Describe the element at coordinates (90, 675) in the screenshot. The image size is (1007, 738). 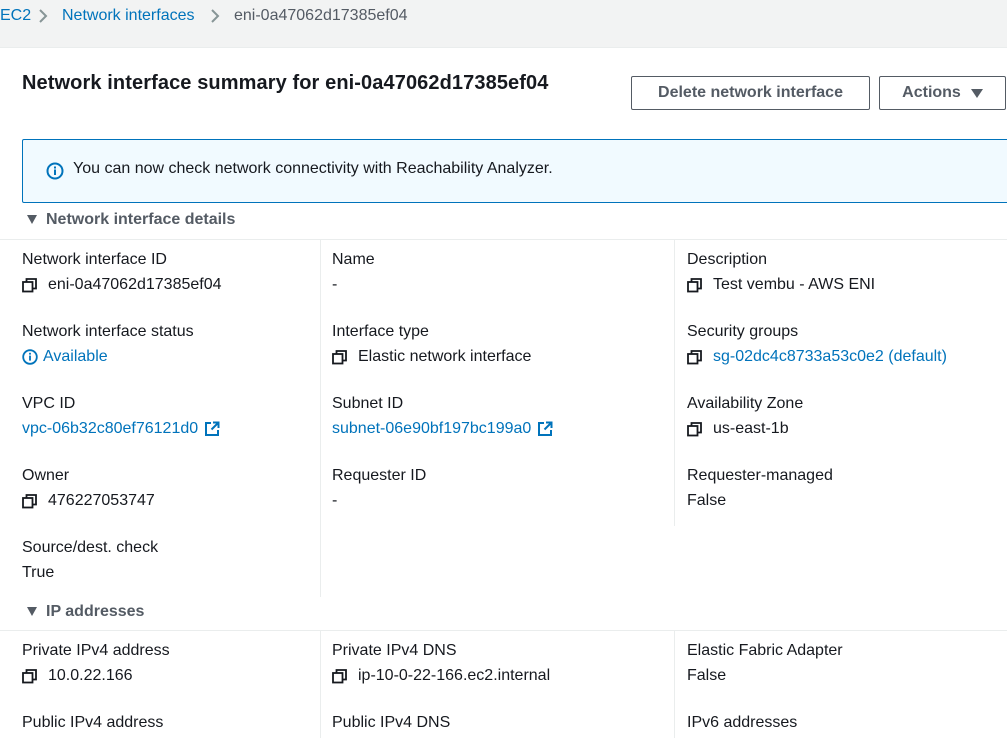
I see `private-ipv4-text: 10.0.22.166` at that location.